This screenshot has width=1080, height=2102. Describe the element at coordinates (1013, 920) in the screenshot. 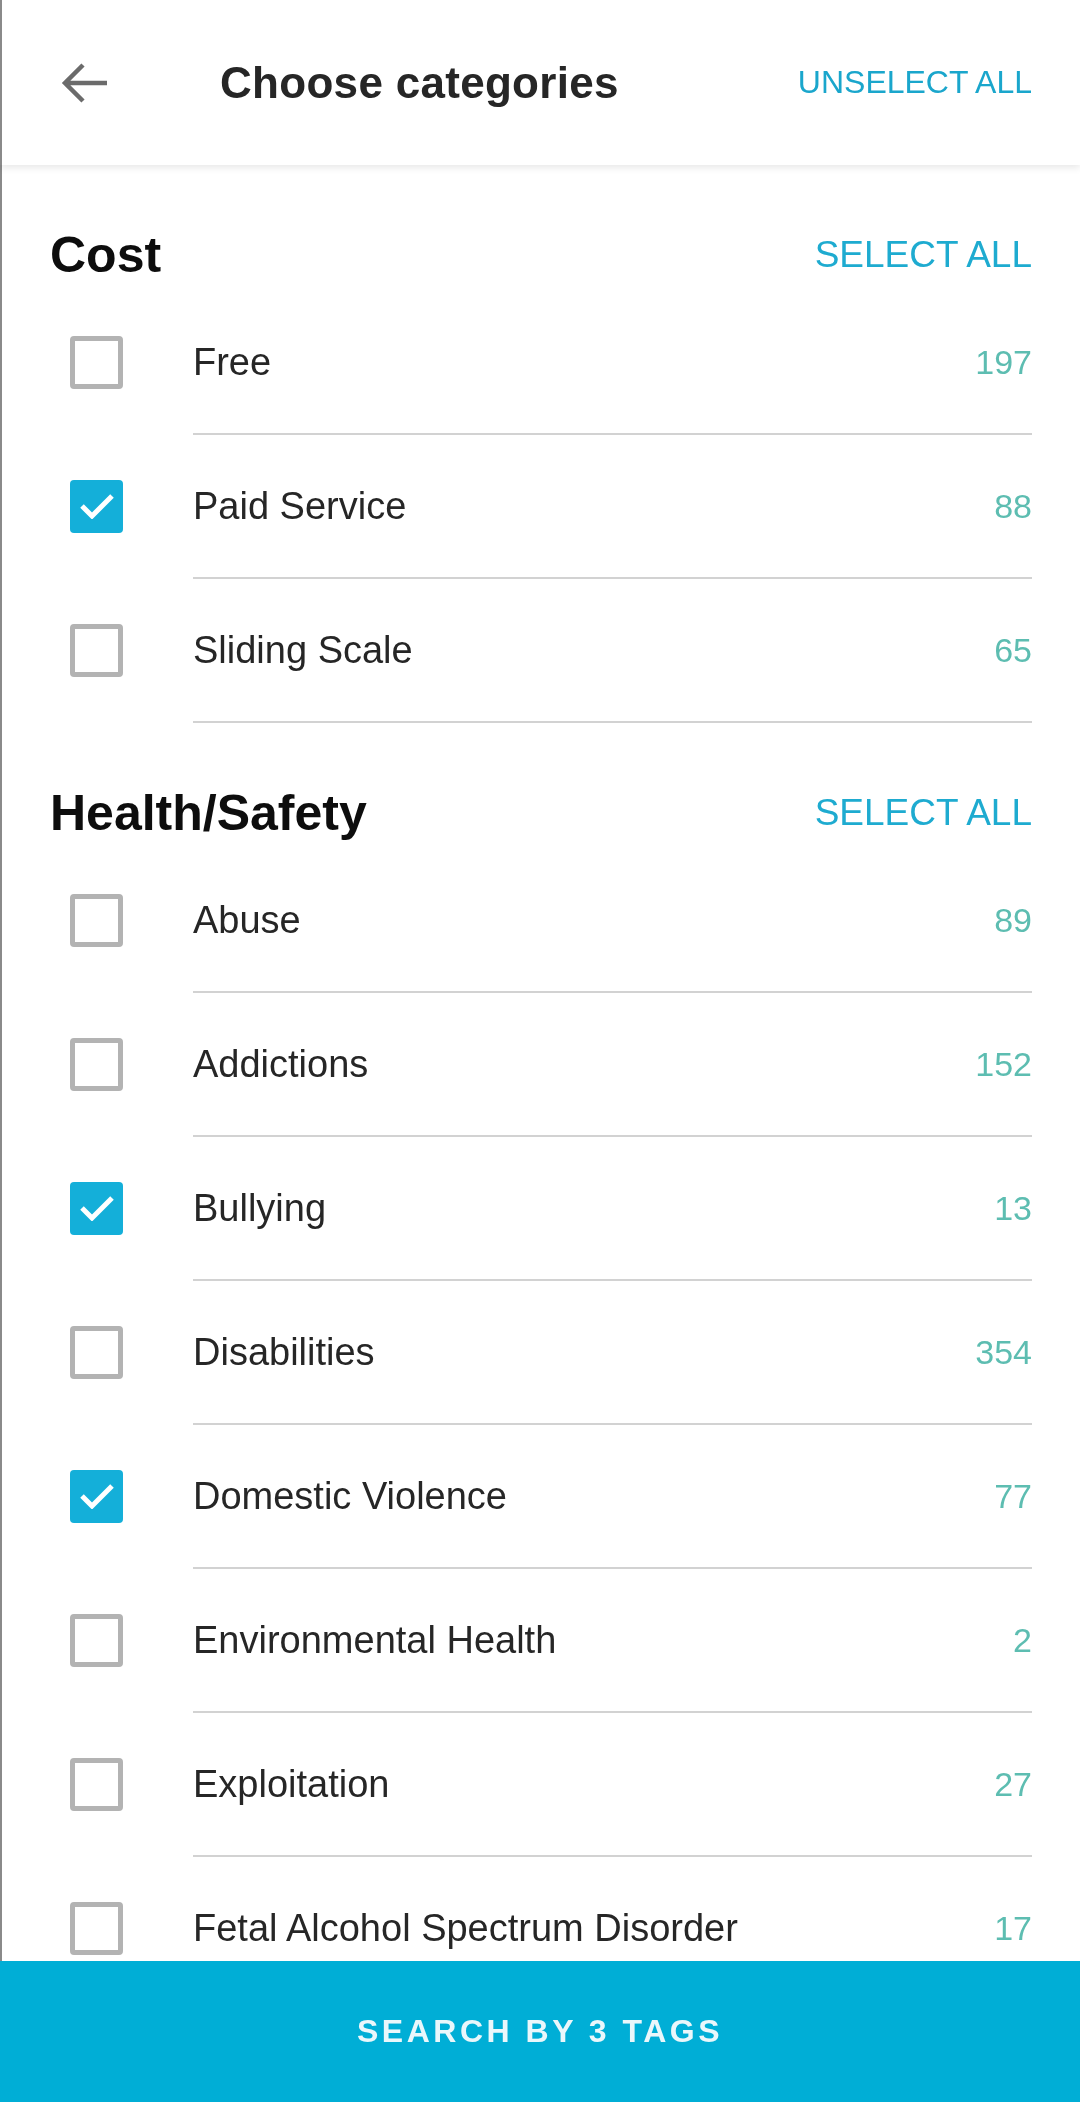

I see `category-count: 89` at that location.